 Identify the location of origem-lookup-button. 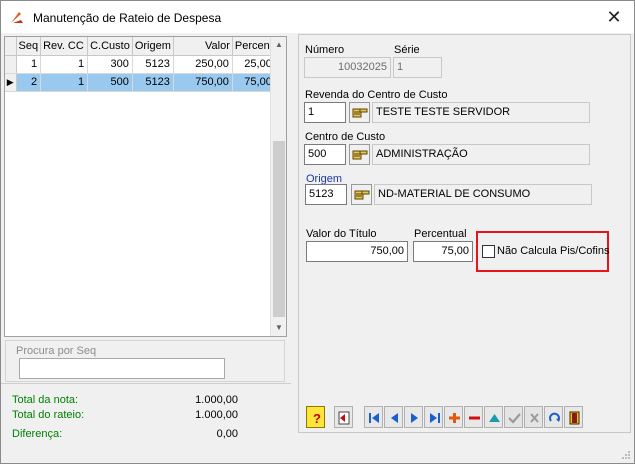
(361, 194).